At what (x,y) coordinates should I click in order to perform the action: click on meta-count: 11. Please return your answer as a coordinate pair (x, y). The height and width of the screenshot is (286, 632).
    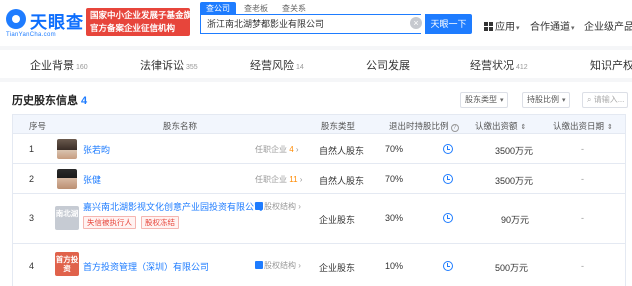
    Looking at the image, I should click on (293, 179).